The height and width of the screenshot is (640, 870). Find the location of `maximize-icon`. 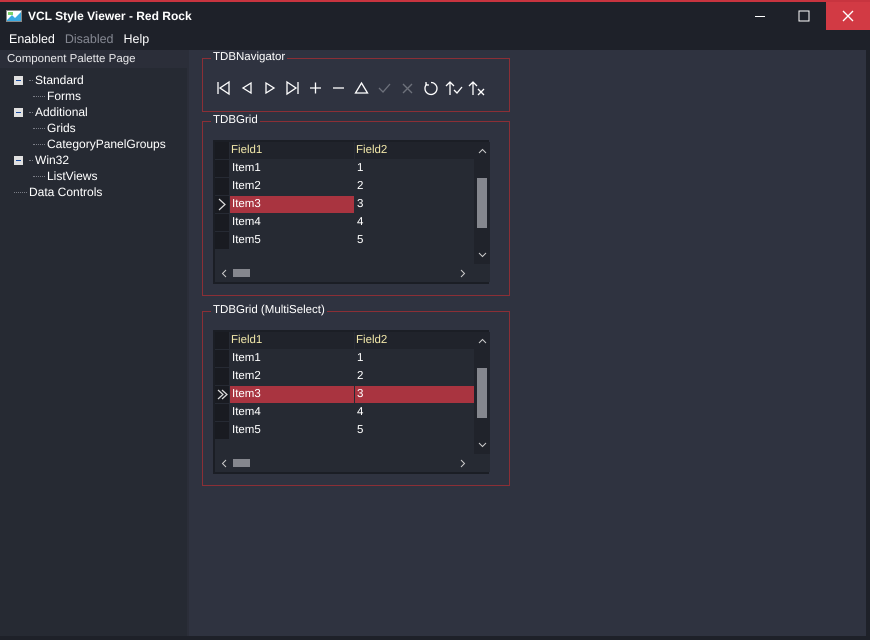

maximize-icon is located at coordinates (804, 16).